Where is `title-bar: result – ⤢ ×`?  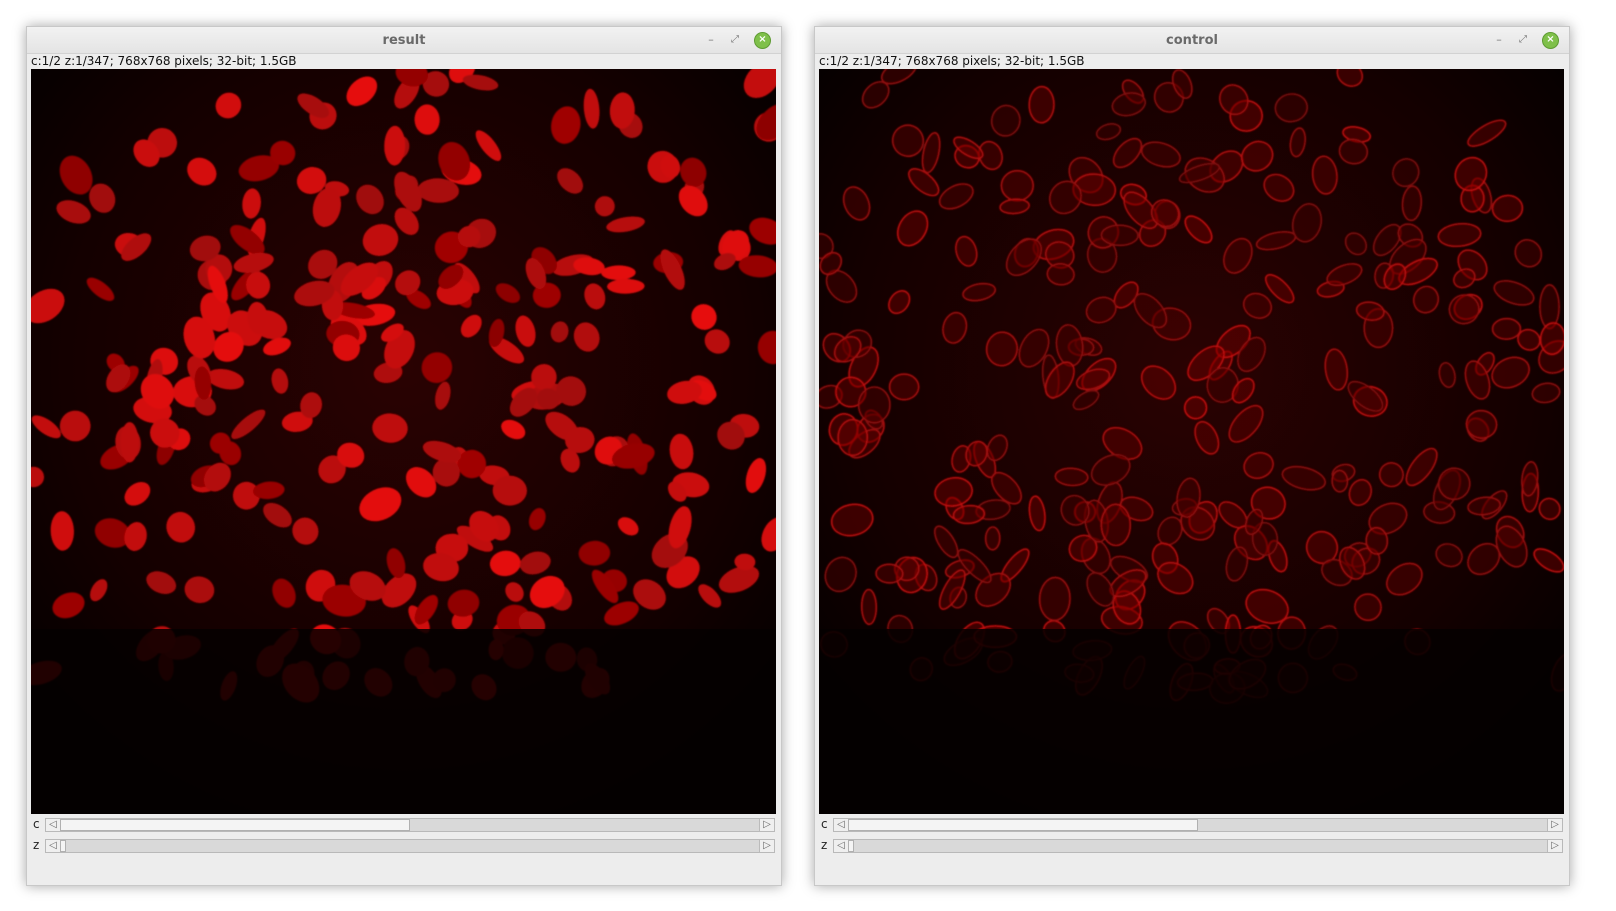 title-bar: result – ⤢ × is located at coordinates (404, 40).